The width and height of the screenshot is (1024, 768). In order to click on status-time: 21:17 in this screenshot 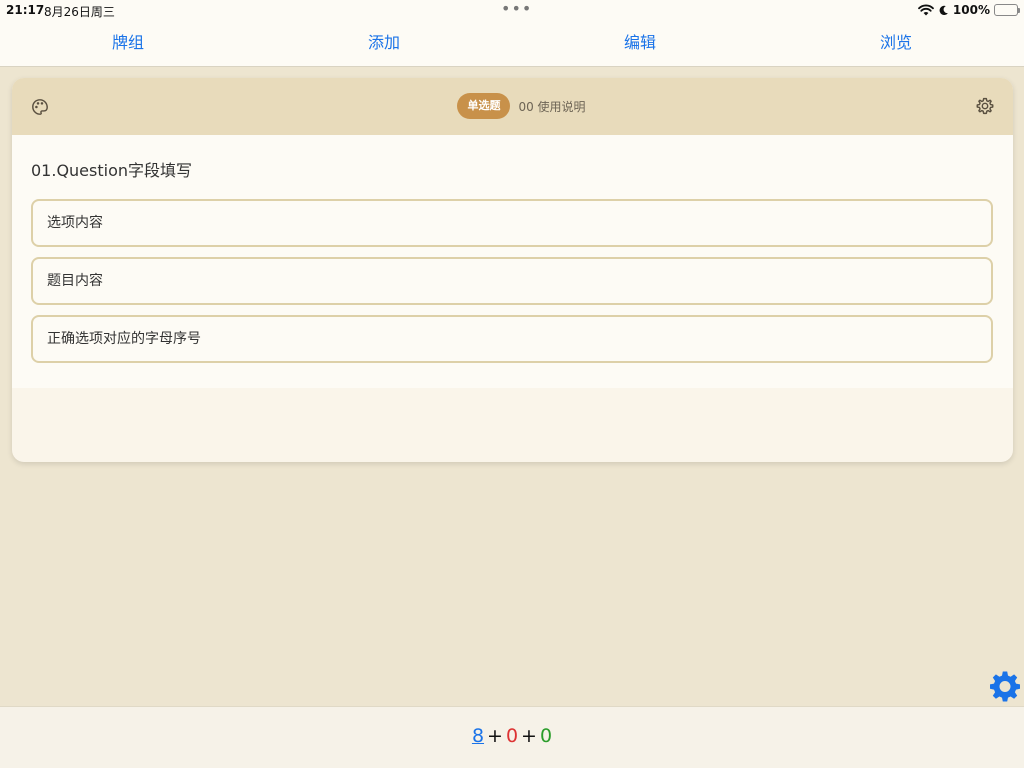, I will do `click(25, 10)`.